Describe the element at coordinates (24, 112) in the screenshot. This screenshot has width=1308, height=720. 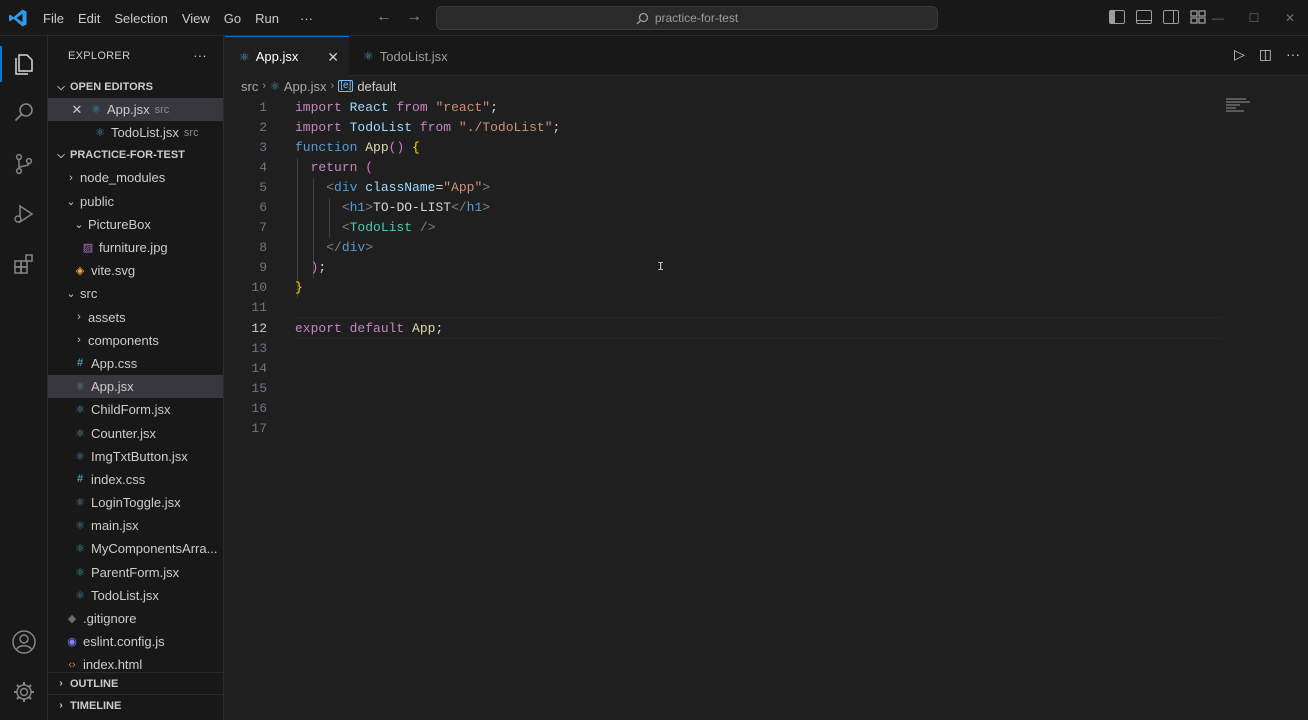
I see `search-activity-icon` at that location.